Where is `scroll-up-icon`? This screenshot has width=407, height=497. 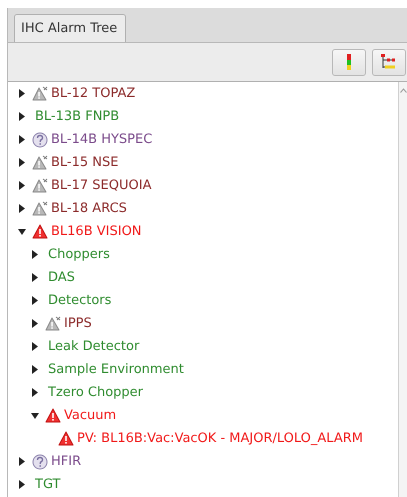 scroll-up-icon is located at coordinates (403, 90).